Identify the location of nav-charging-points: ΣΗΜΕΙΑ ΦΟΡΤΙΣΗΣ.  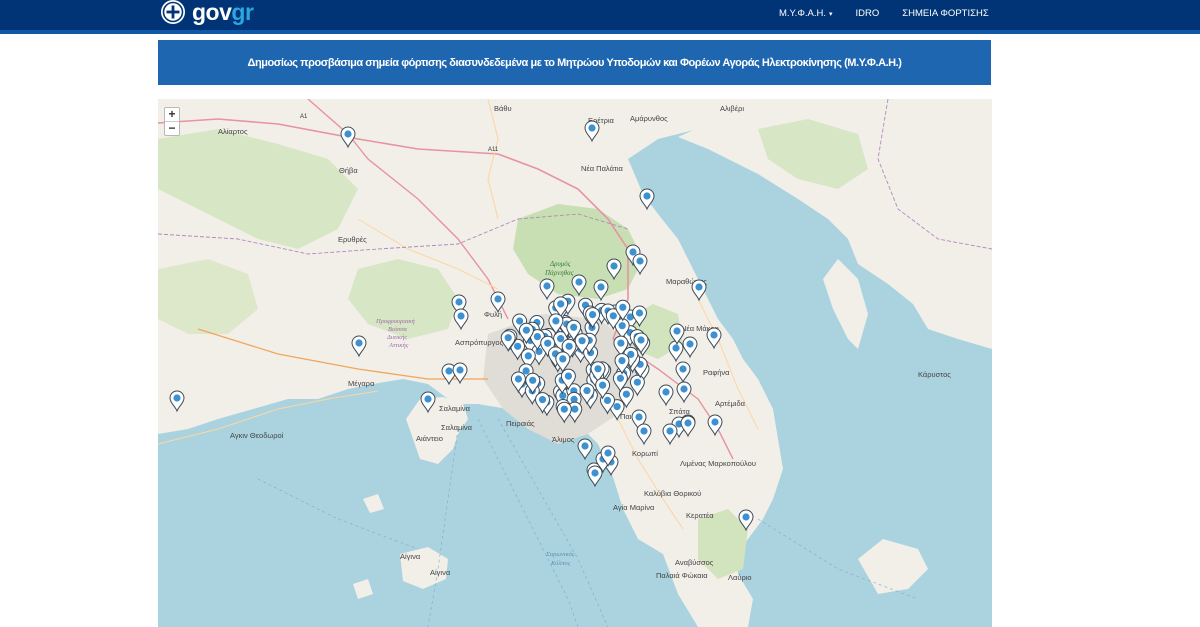
(945, 13).